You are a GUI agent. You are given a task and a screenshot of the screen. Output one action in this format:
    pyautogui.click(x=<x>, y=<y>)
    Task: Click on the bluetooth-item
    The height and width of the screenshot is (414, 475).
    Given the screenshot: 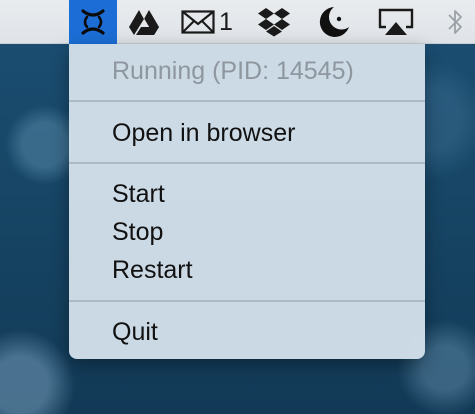 What is the action you would take?
    pyautogui.click(x=455, y=22)
    